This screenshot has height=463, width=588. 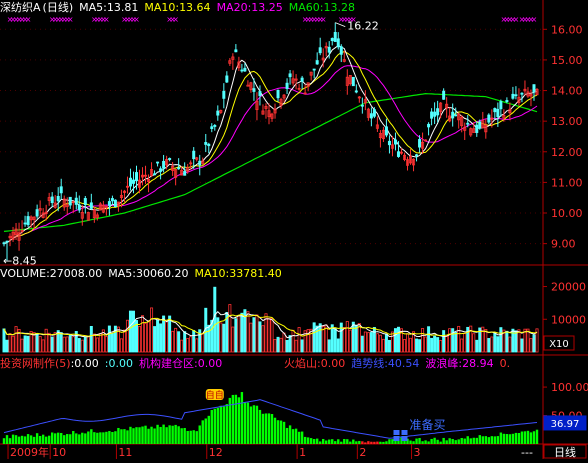 I want to click on low-price-label: ←8.45, so click(x=20, y=260).